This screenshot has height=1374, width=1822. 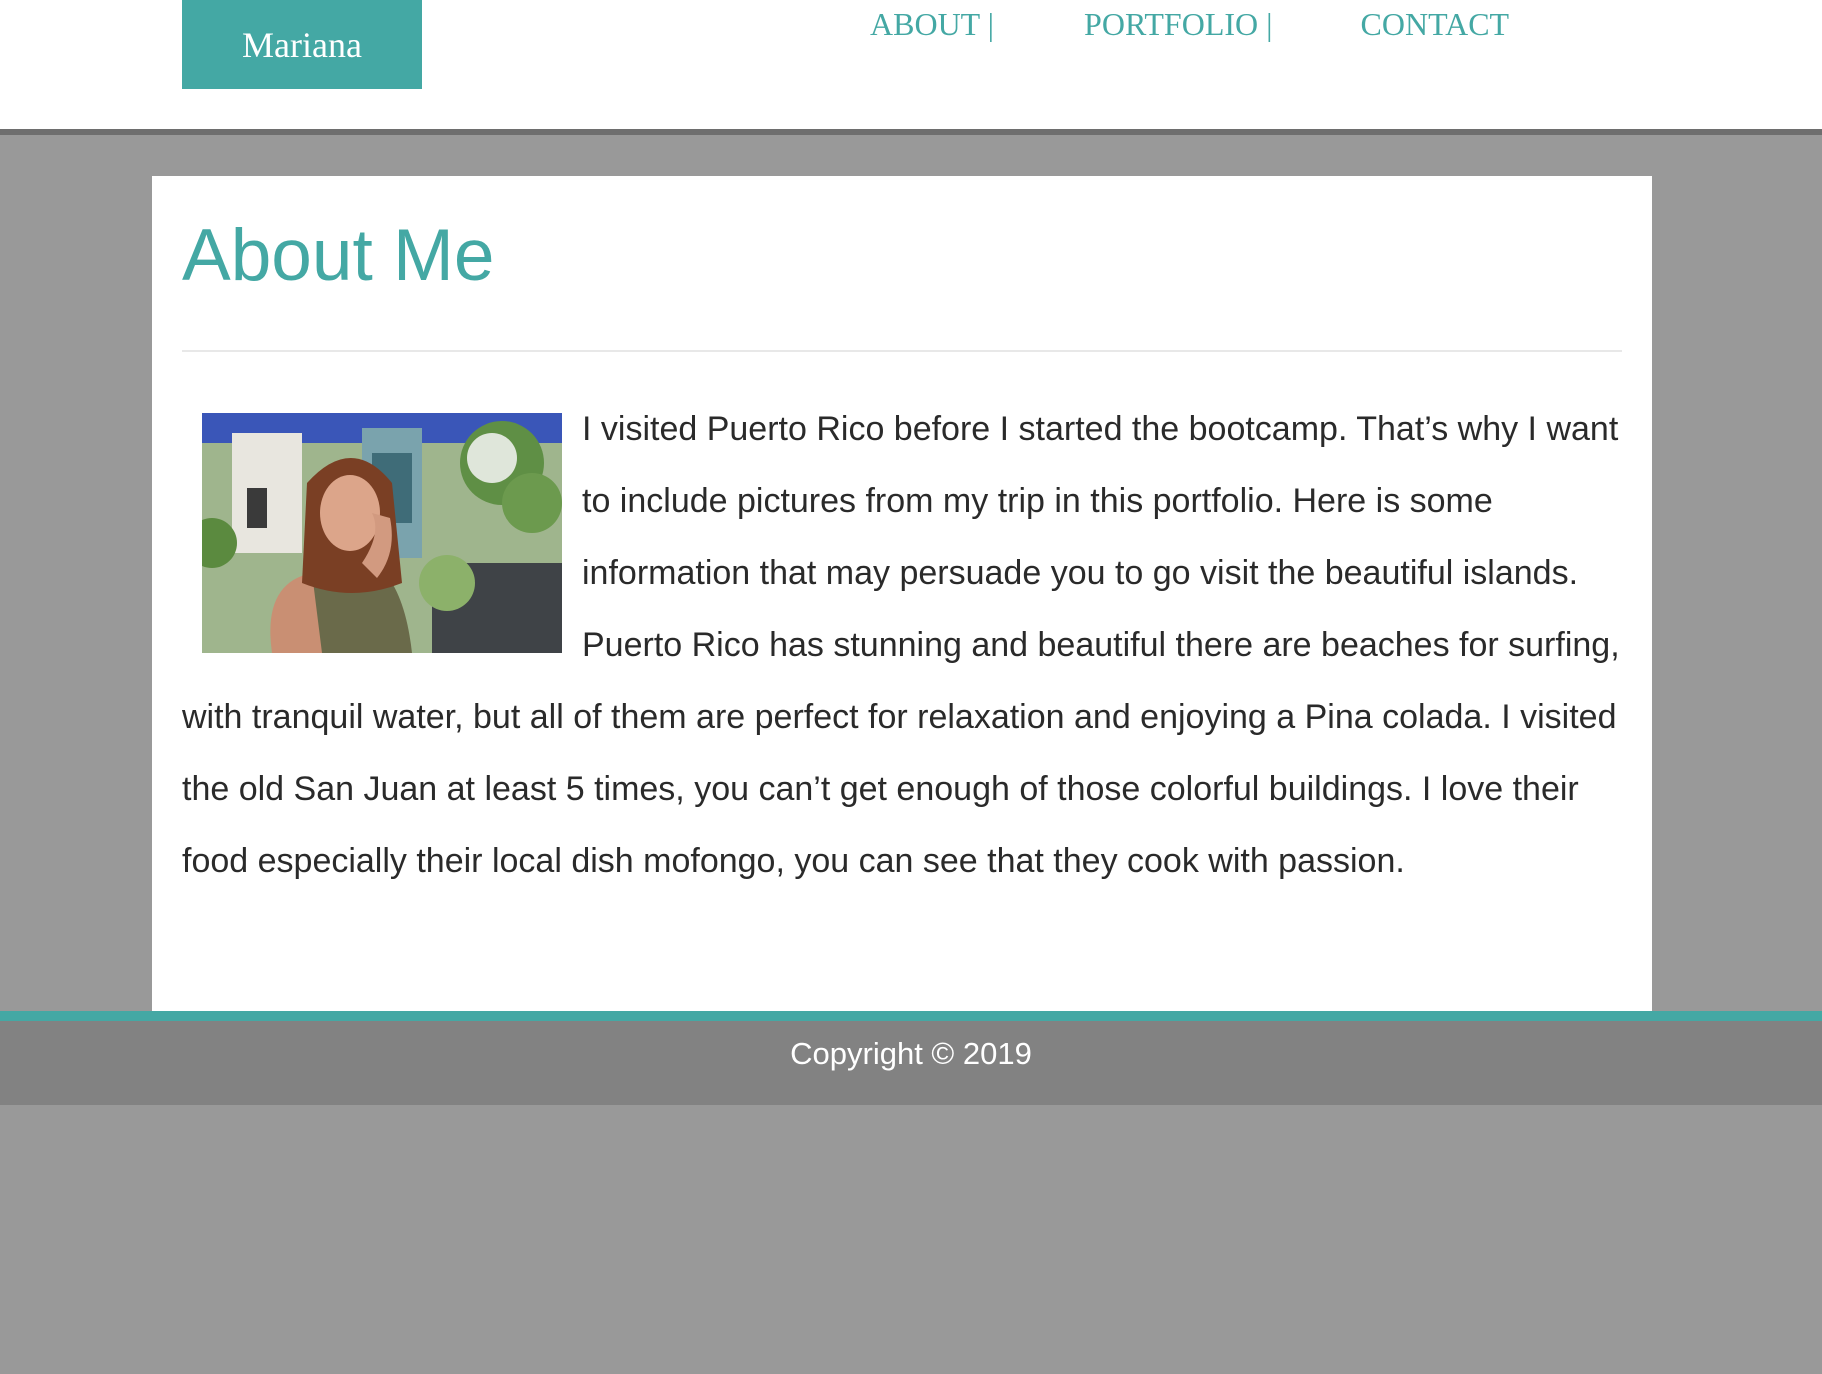 I want to click on nav-item-portfolio: PORTFOLIO |, so click(x=1178, y=24).